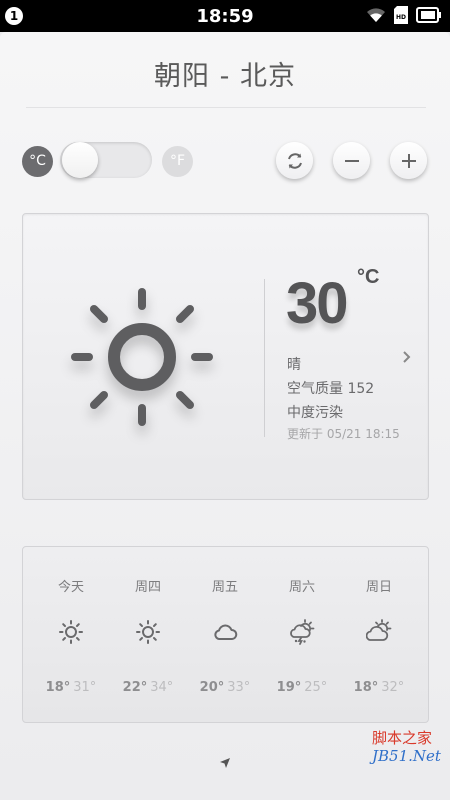 This screenshot has height=800, width=450. I want to click on forecast-day: 周六 19° 25°, so click(302, 635).